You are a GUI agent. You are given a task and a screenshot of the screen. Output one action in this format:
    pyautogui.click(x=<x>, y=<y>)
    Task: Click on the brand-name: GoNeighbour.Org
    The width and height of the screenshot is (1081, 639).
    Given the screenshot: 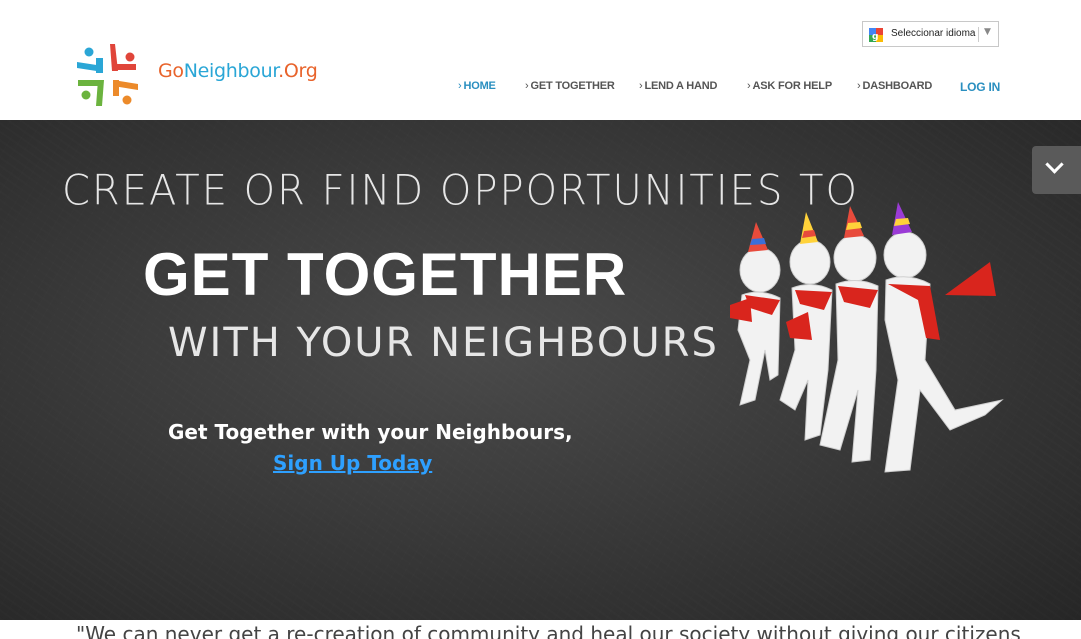 What is the action you would take?
    pyautogui.click(x=238, y=71)
    